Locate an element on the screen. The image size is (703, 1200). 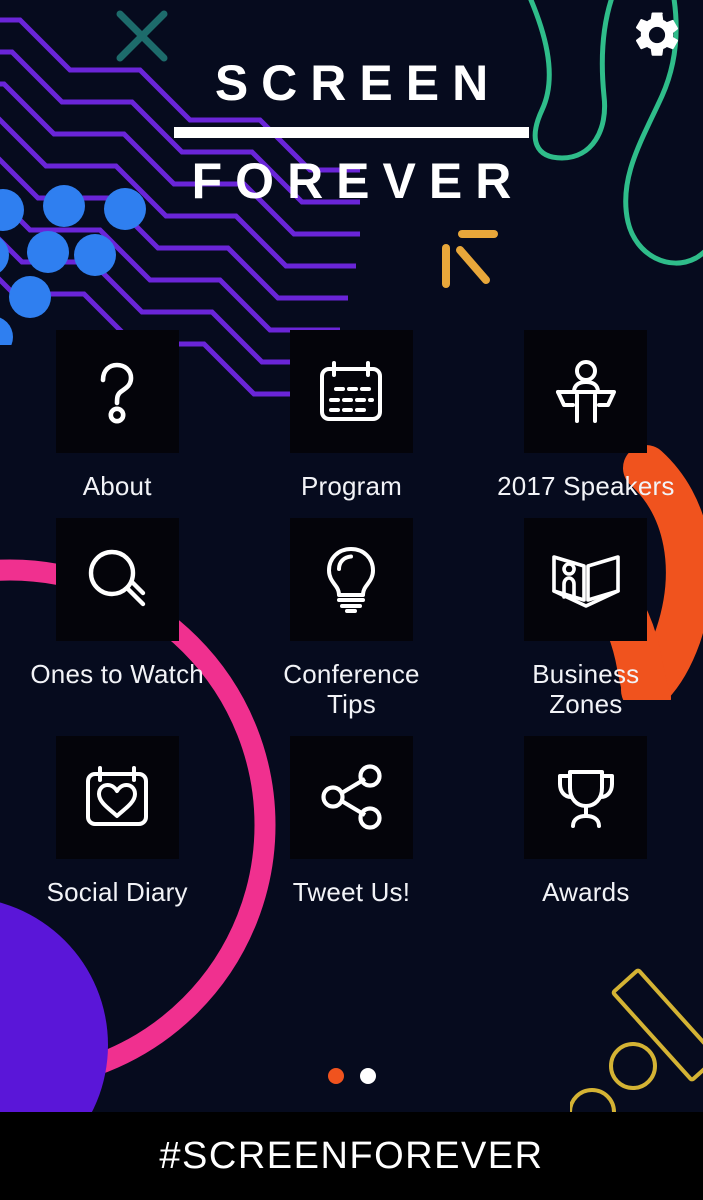
menu-item-tweet-us: Tweet Us! is located at coordinates (351, 821).